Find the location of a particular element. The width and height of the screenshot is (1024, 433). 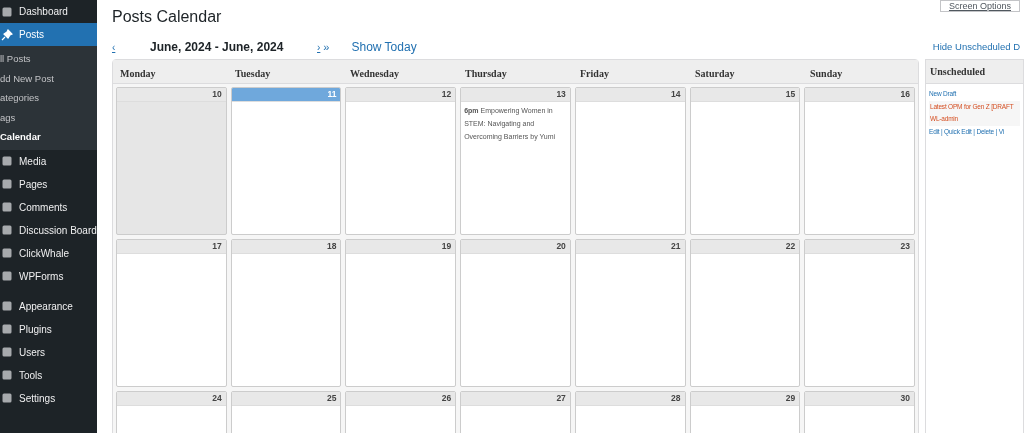

day-number: 24 is located at coordinates (217, 398).